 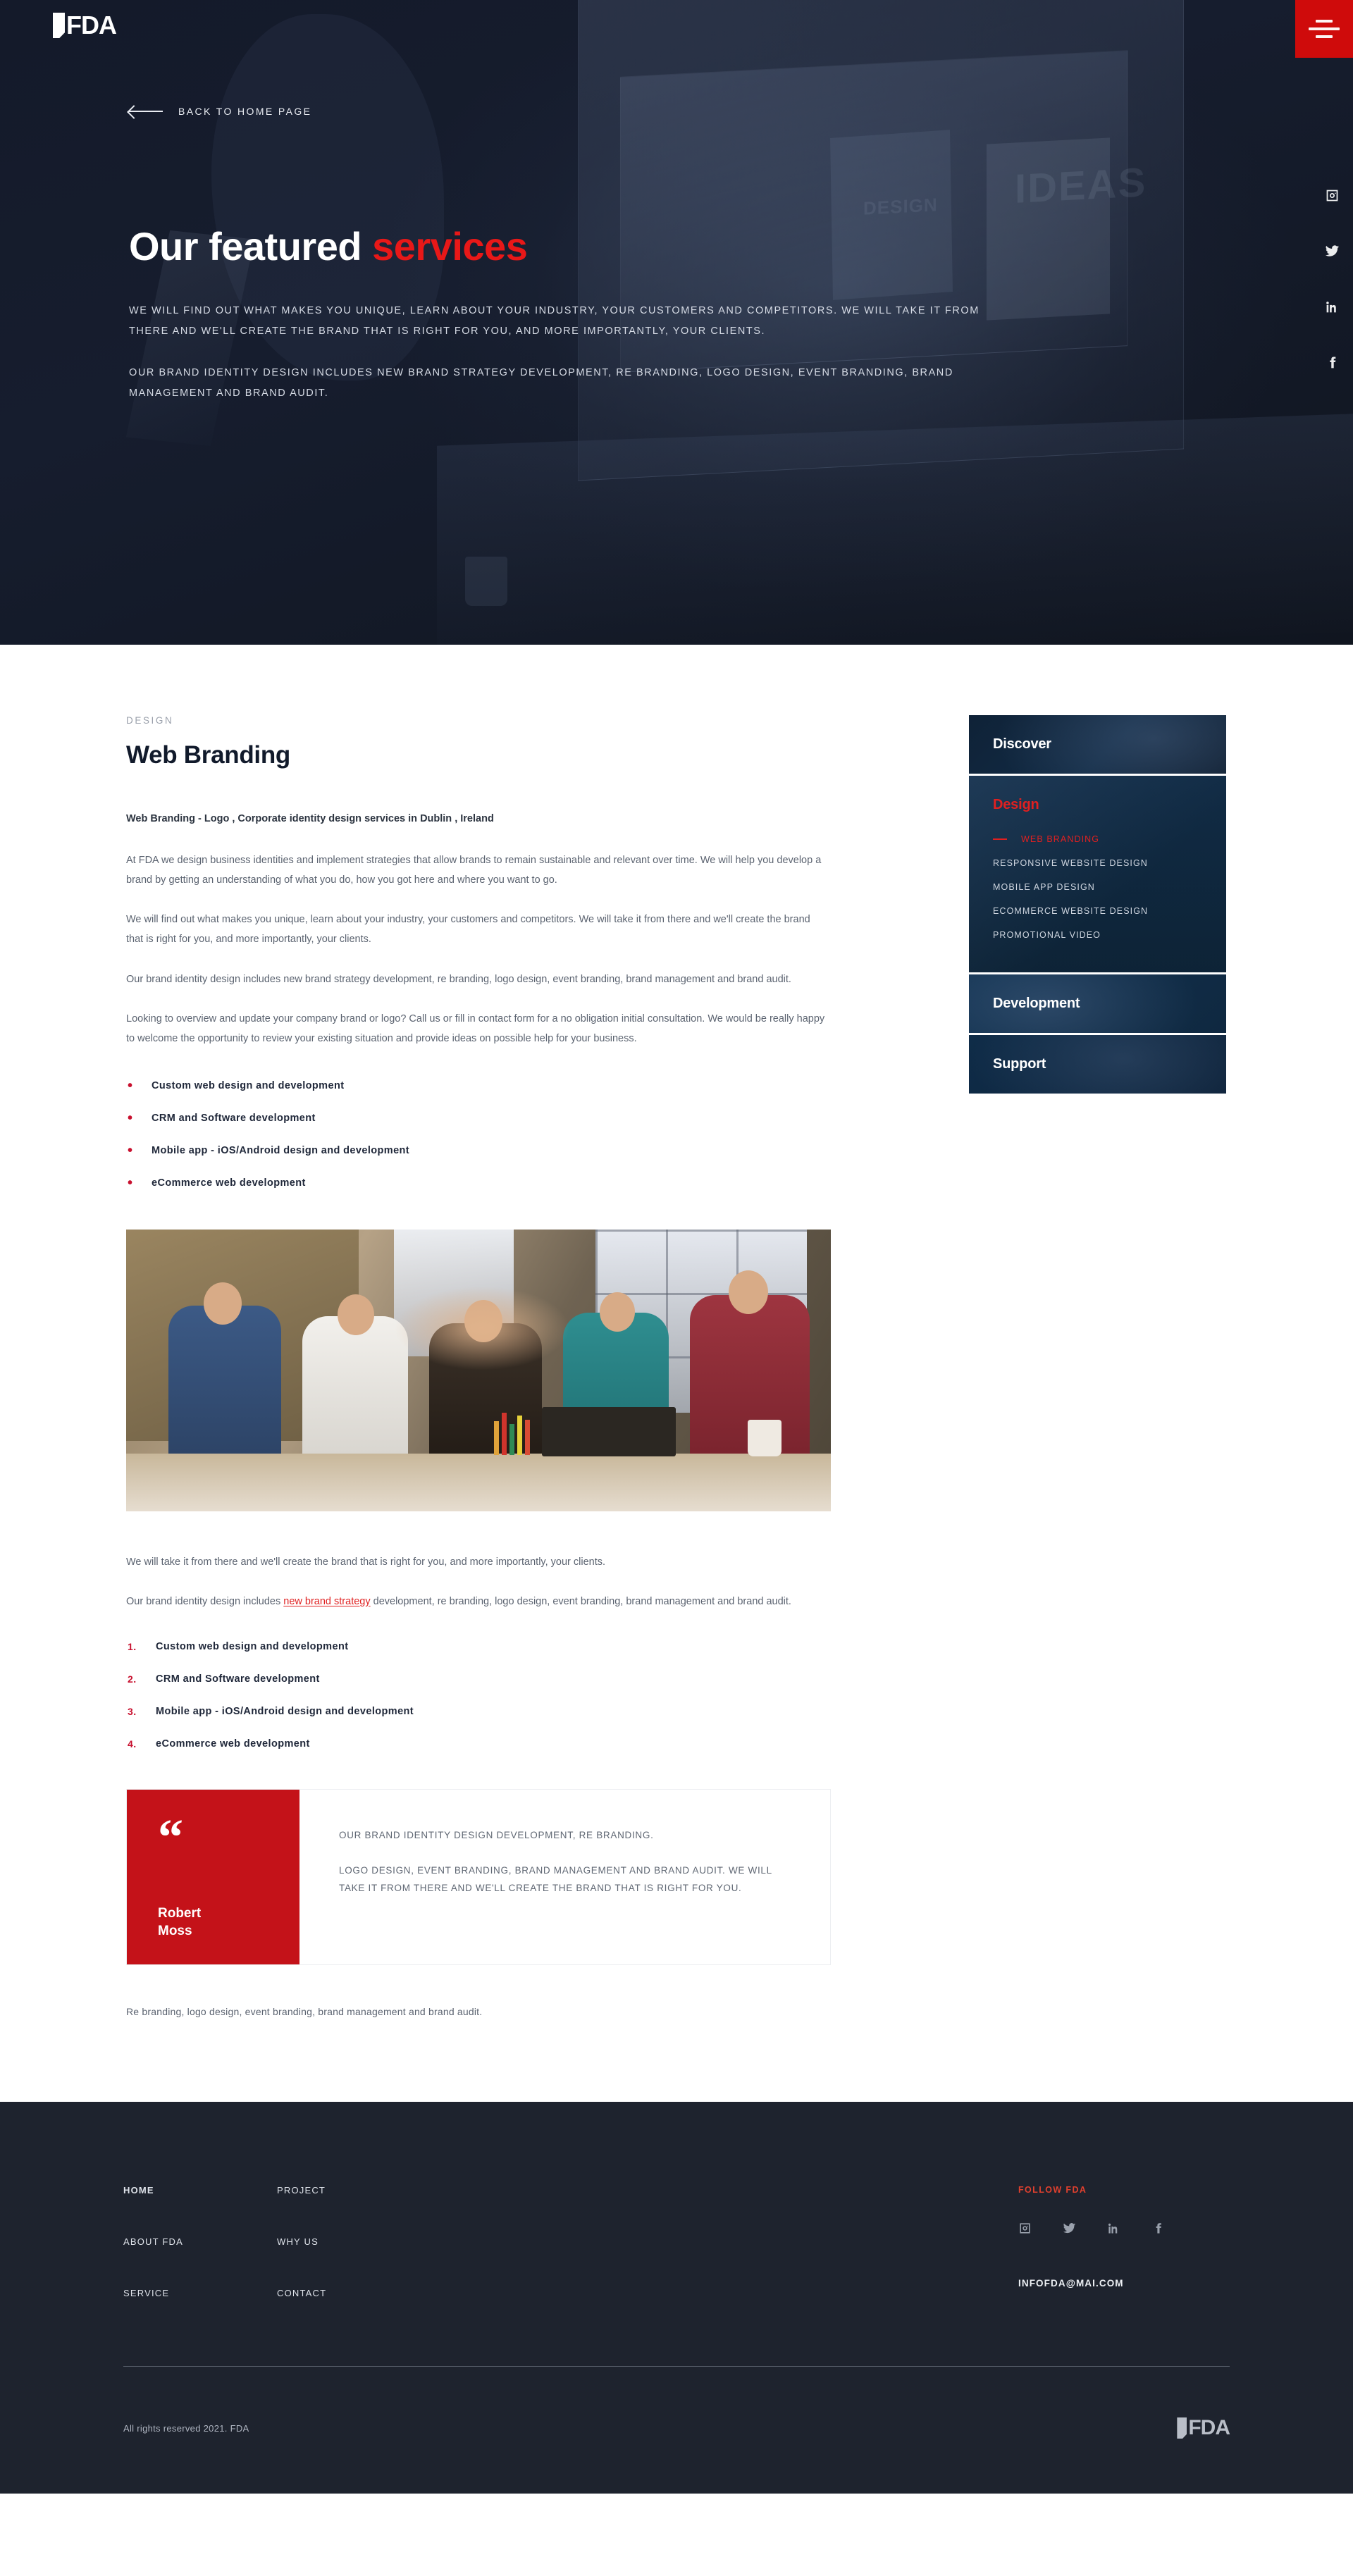 I want to click on sidebar-subitem-label: PROMOTIONAL VIDEO, so click(x=1047, y=935).